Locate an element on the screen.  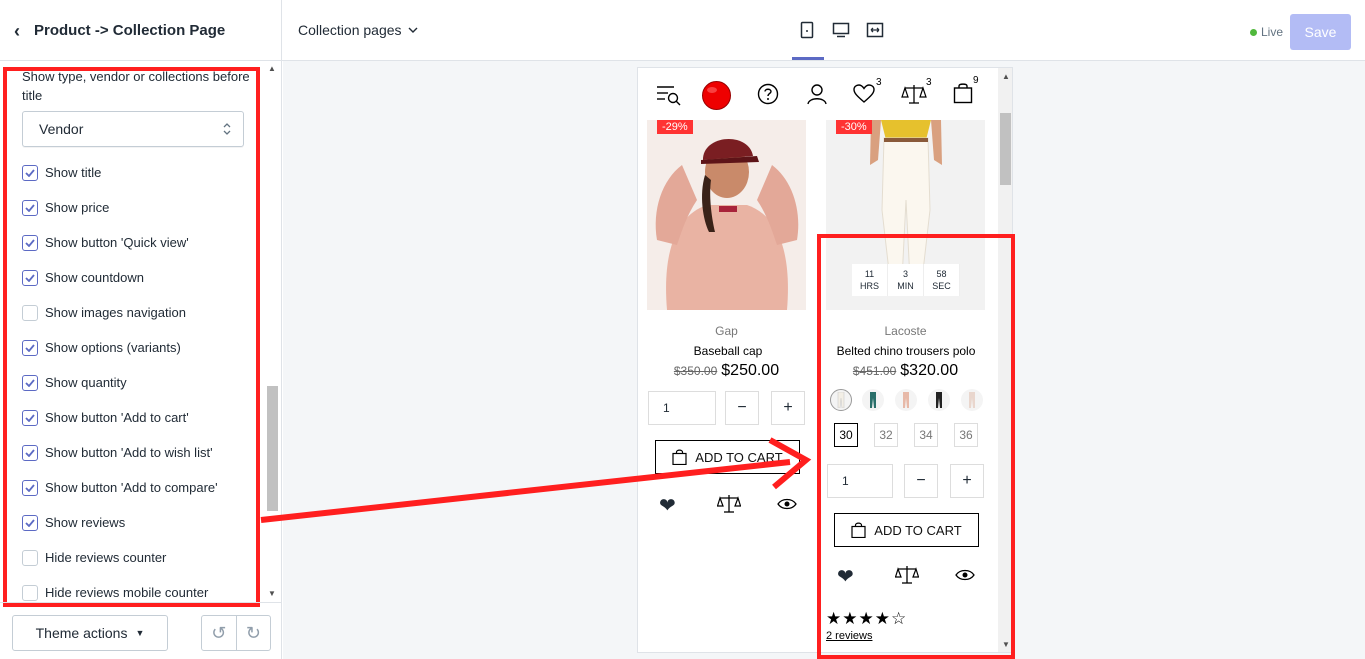
page-type-select: Collection pages is located at coordinates (358, 30).